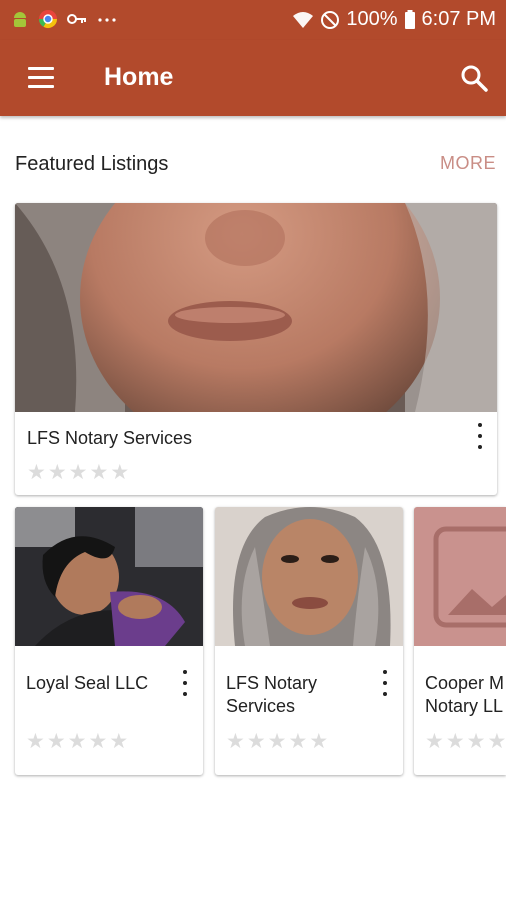  What do you see at coordinates (372, 19) in the screenshot?
I see `battery-percent: 100%` at bounding box center [372, 19].